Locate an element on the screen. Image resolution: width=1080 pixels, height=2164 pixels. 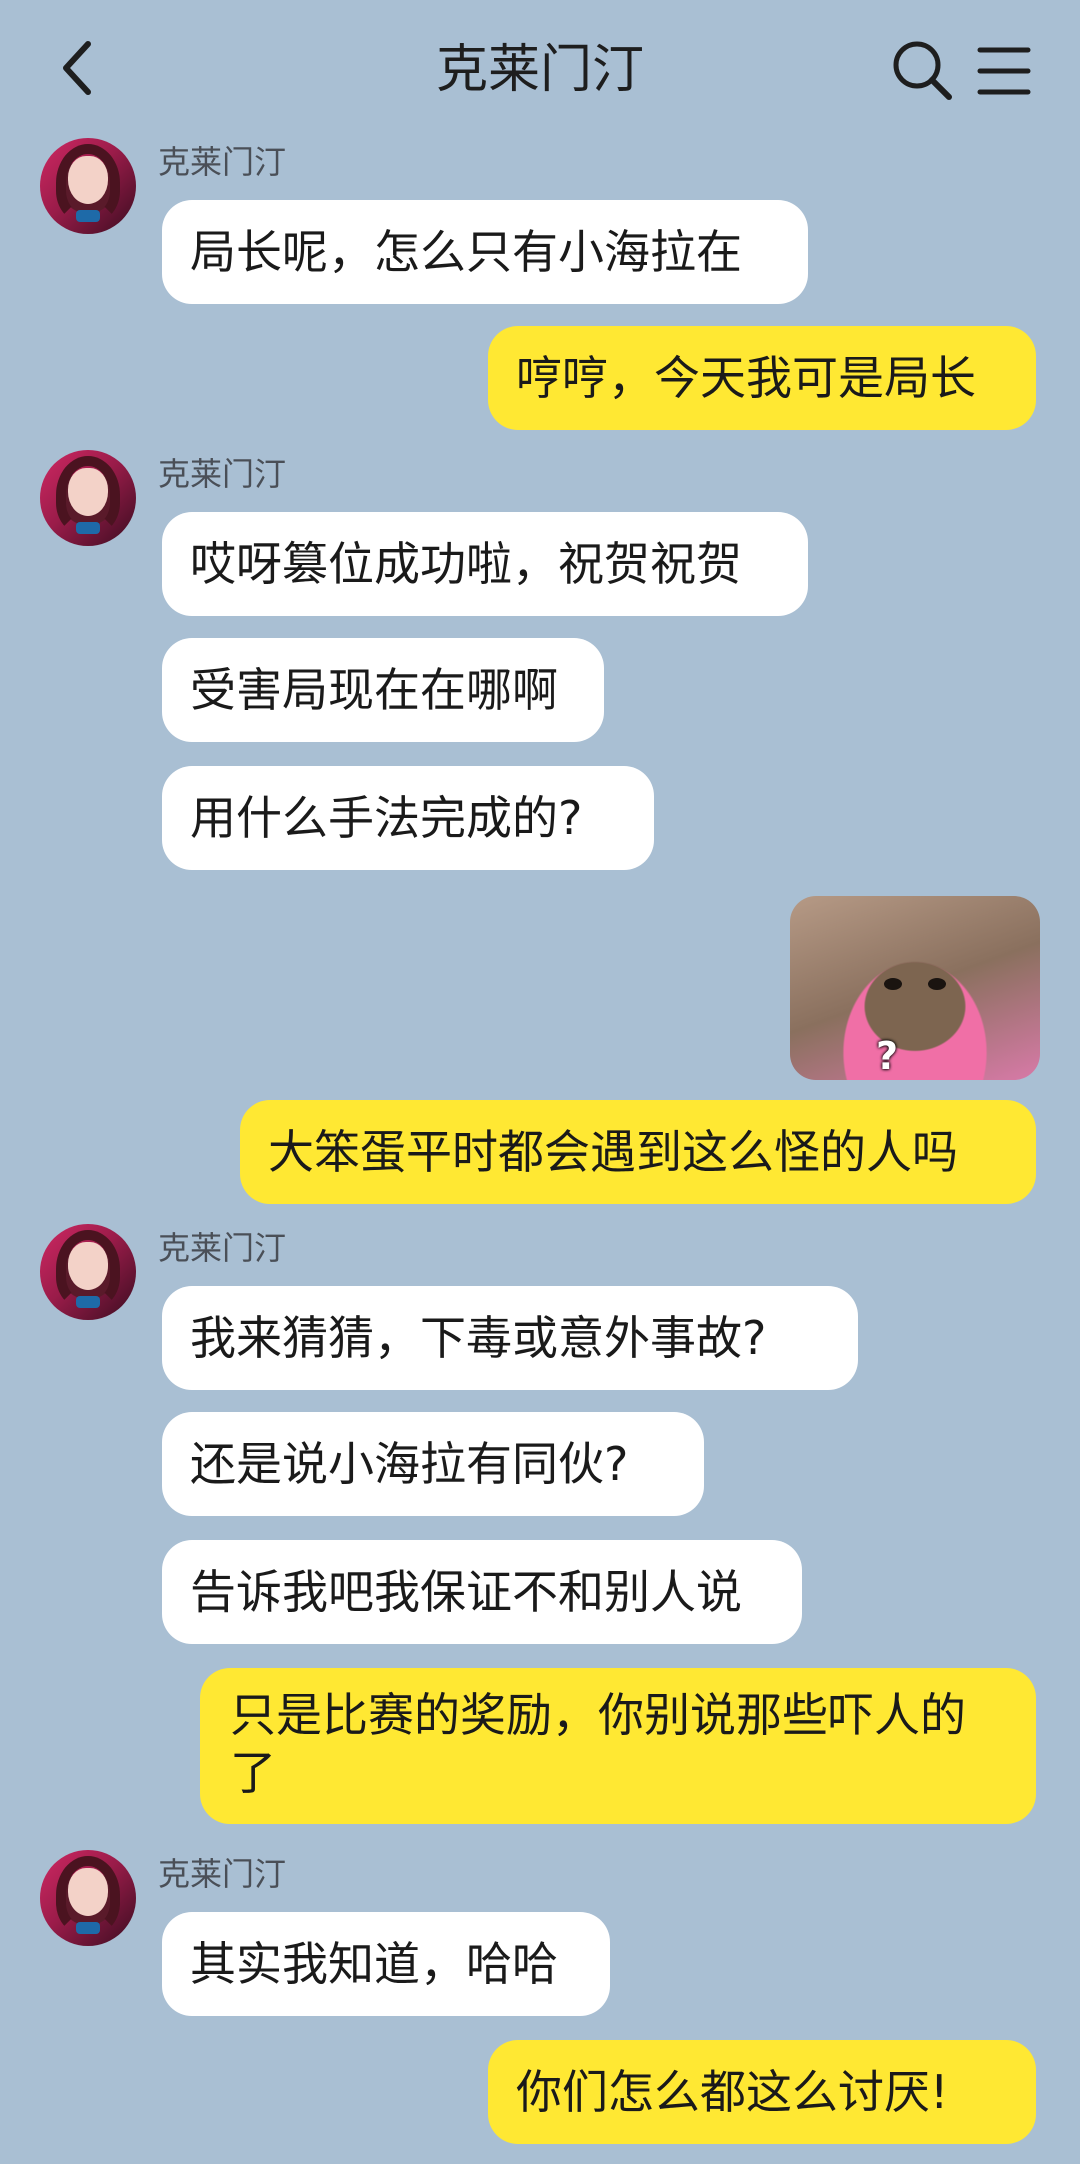
sticker-caption: ? is located at coordinates (887, 1056).